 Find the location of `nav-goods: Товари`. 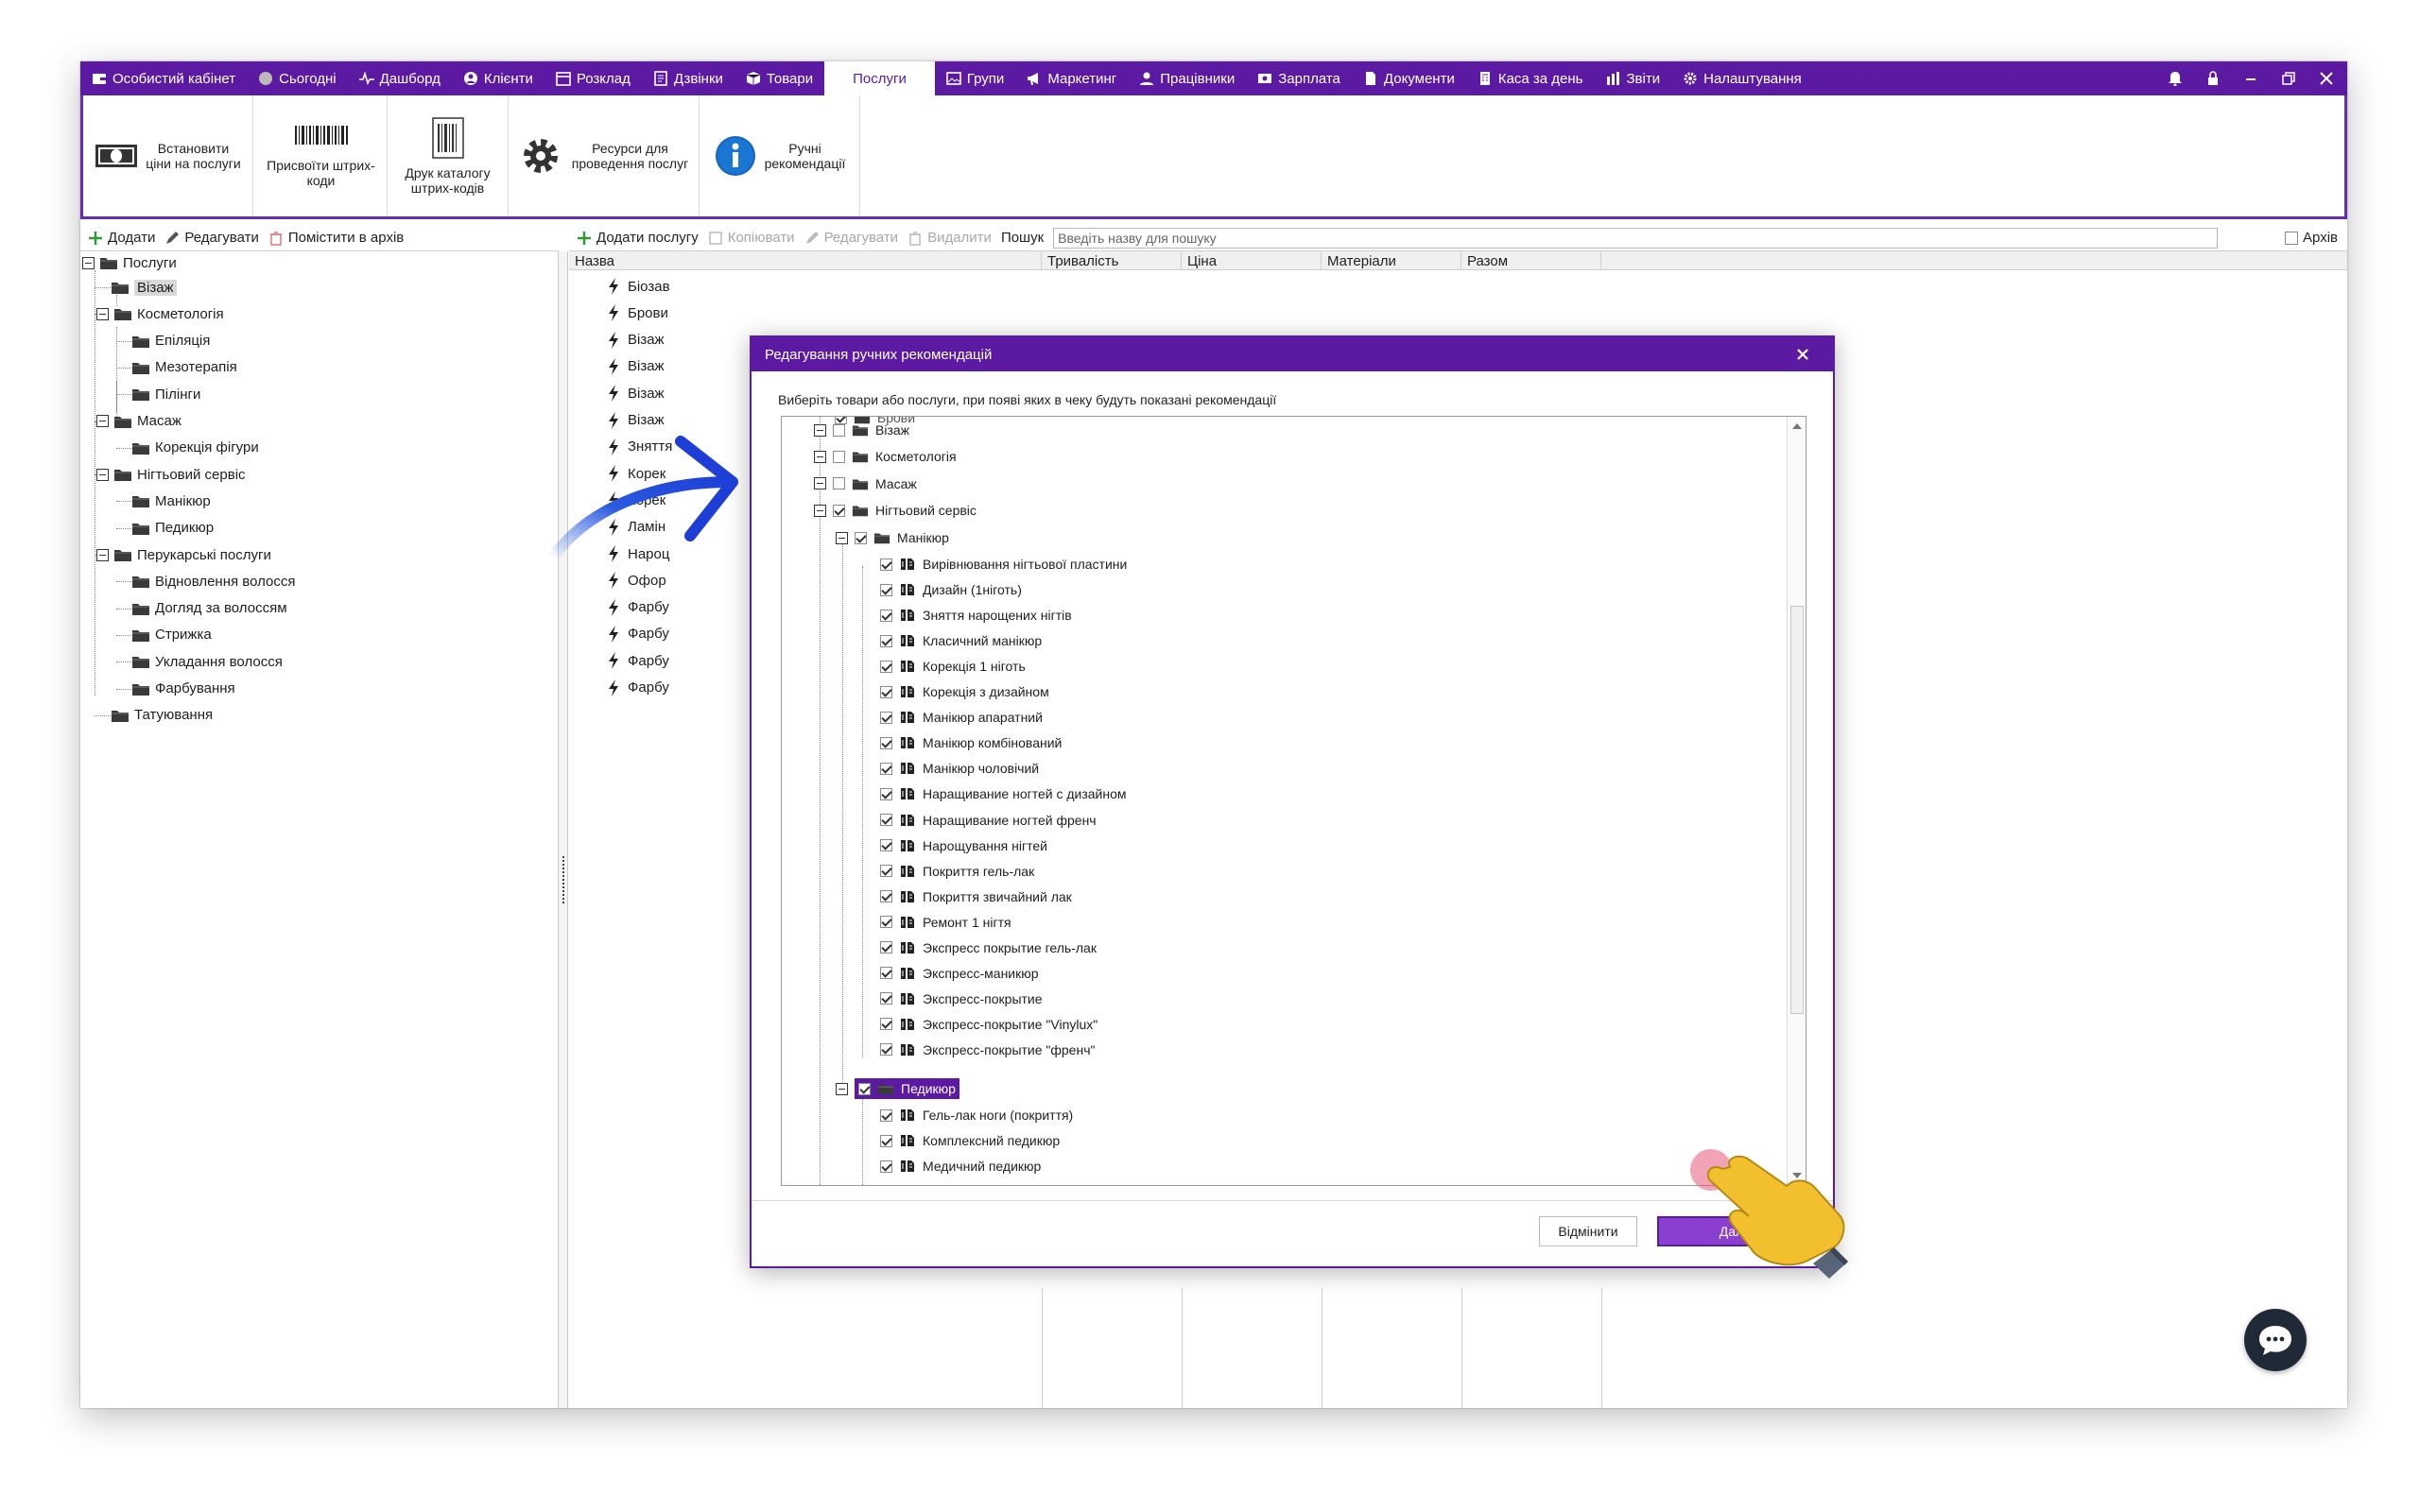

nav-goods: Товари is located at coordinates (779, 78).